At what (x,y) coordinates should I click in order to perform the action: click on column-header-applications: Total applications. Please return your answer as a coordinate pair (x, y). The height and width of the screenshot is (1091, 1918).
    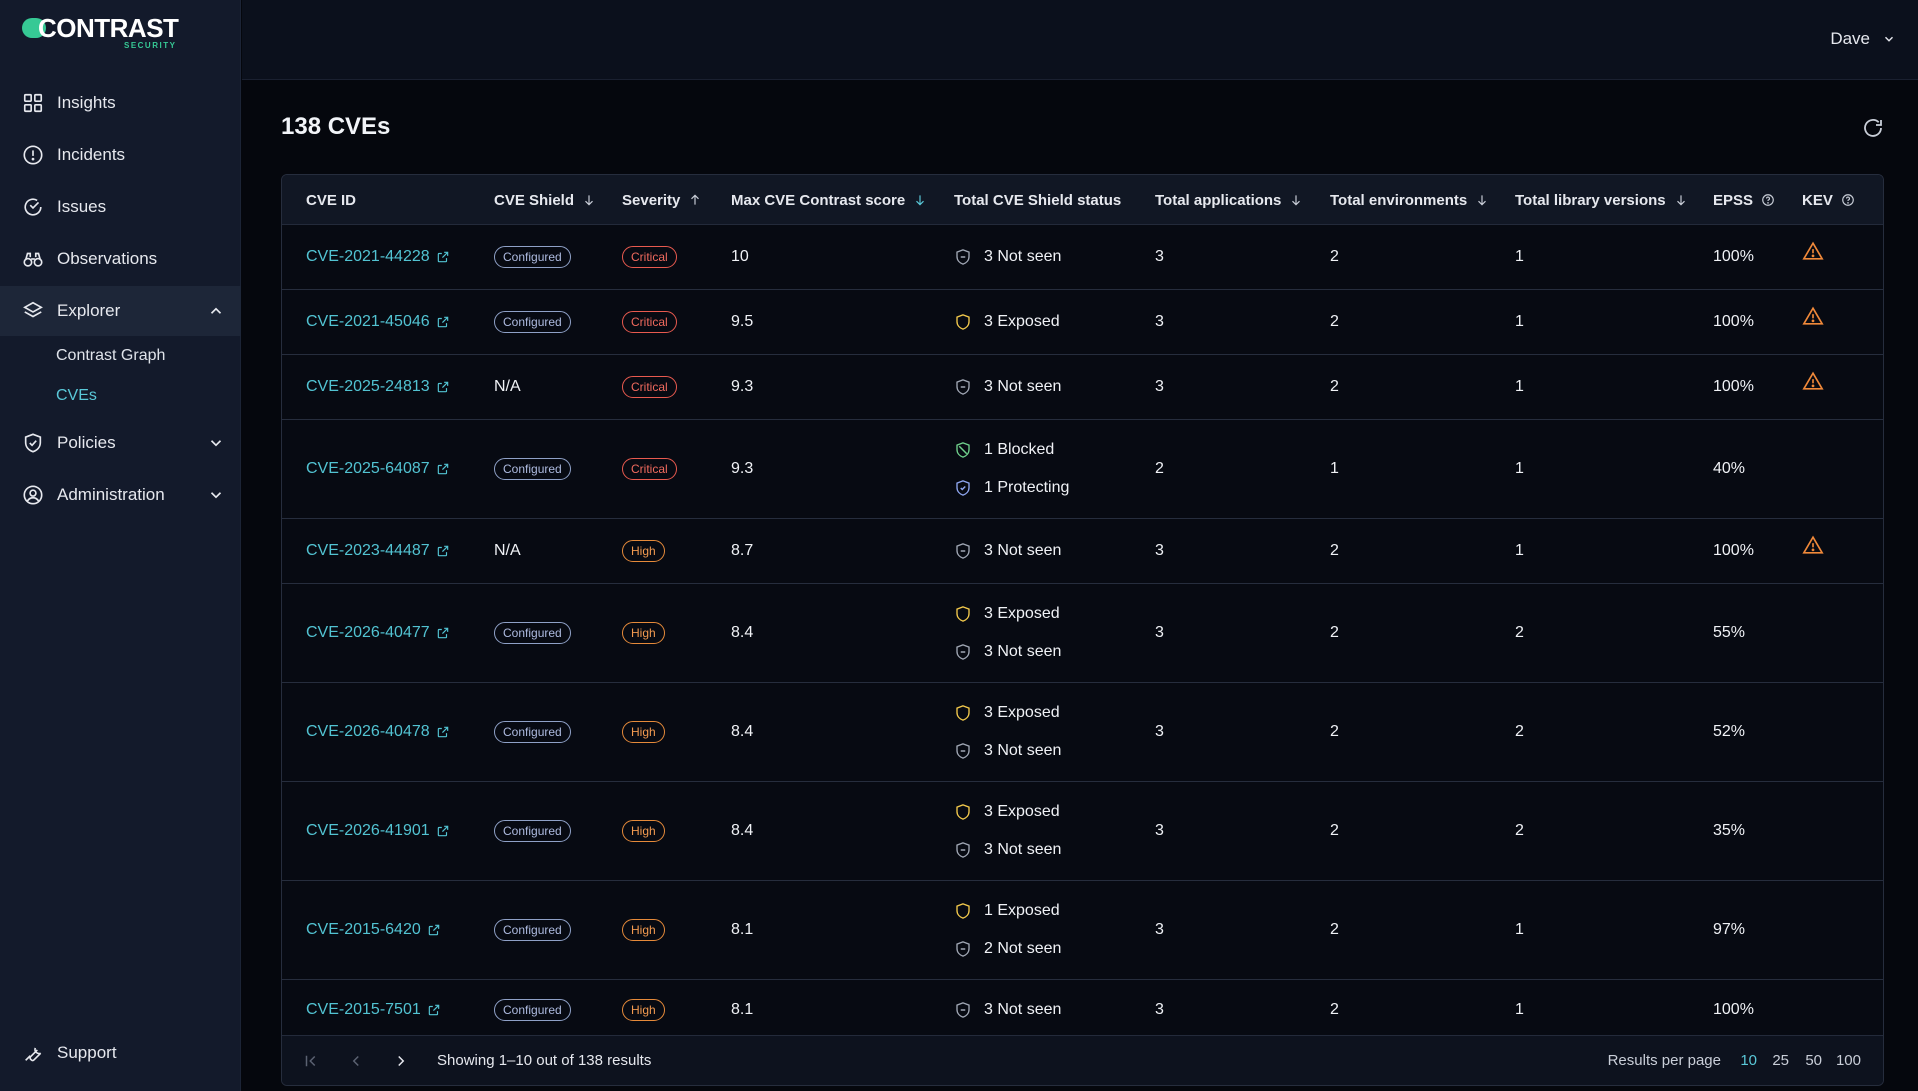
    Looking at the image, I should click on (1229, 200).